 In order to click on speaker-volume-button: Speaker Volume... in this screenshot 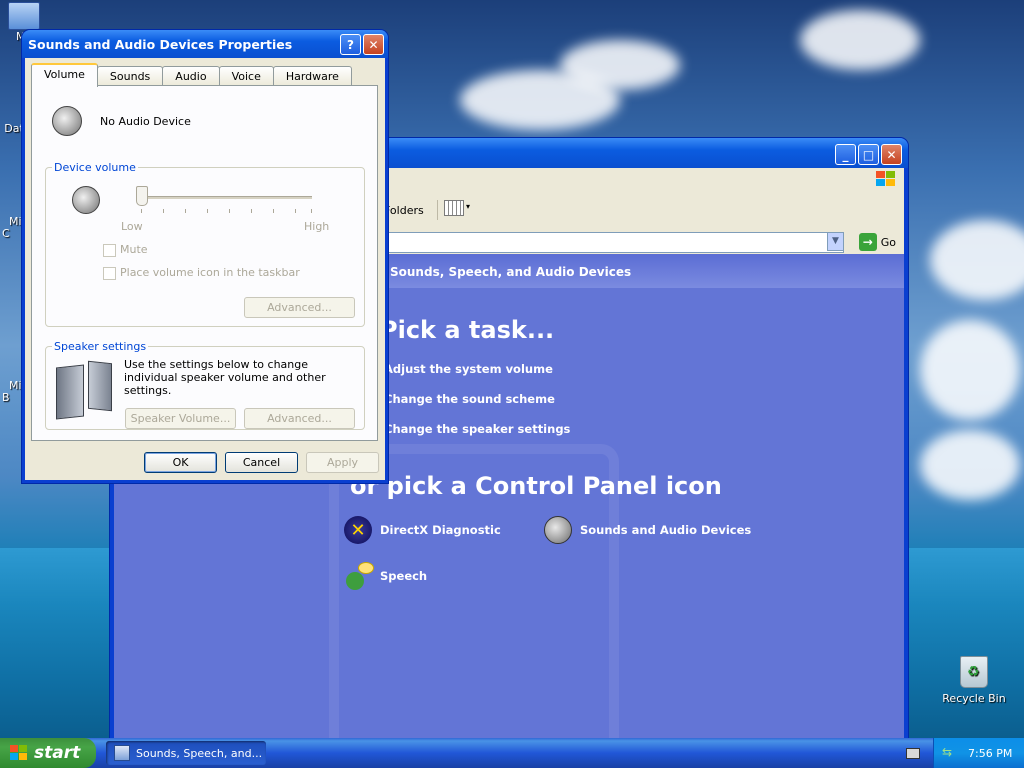, I will do `click(180, 418)`.